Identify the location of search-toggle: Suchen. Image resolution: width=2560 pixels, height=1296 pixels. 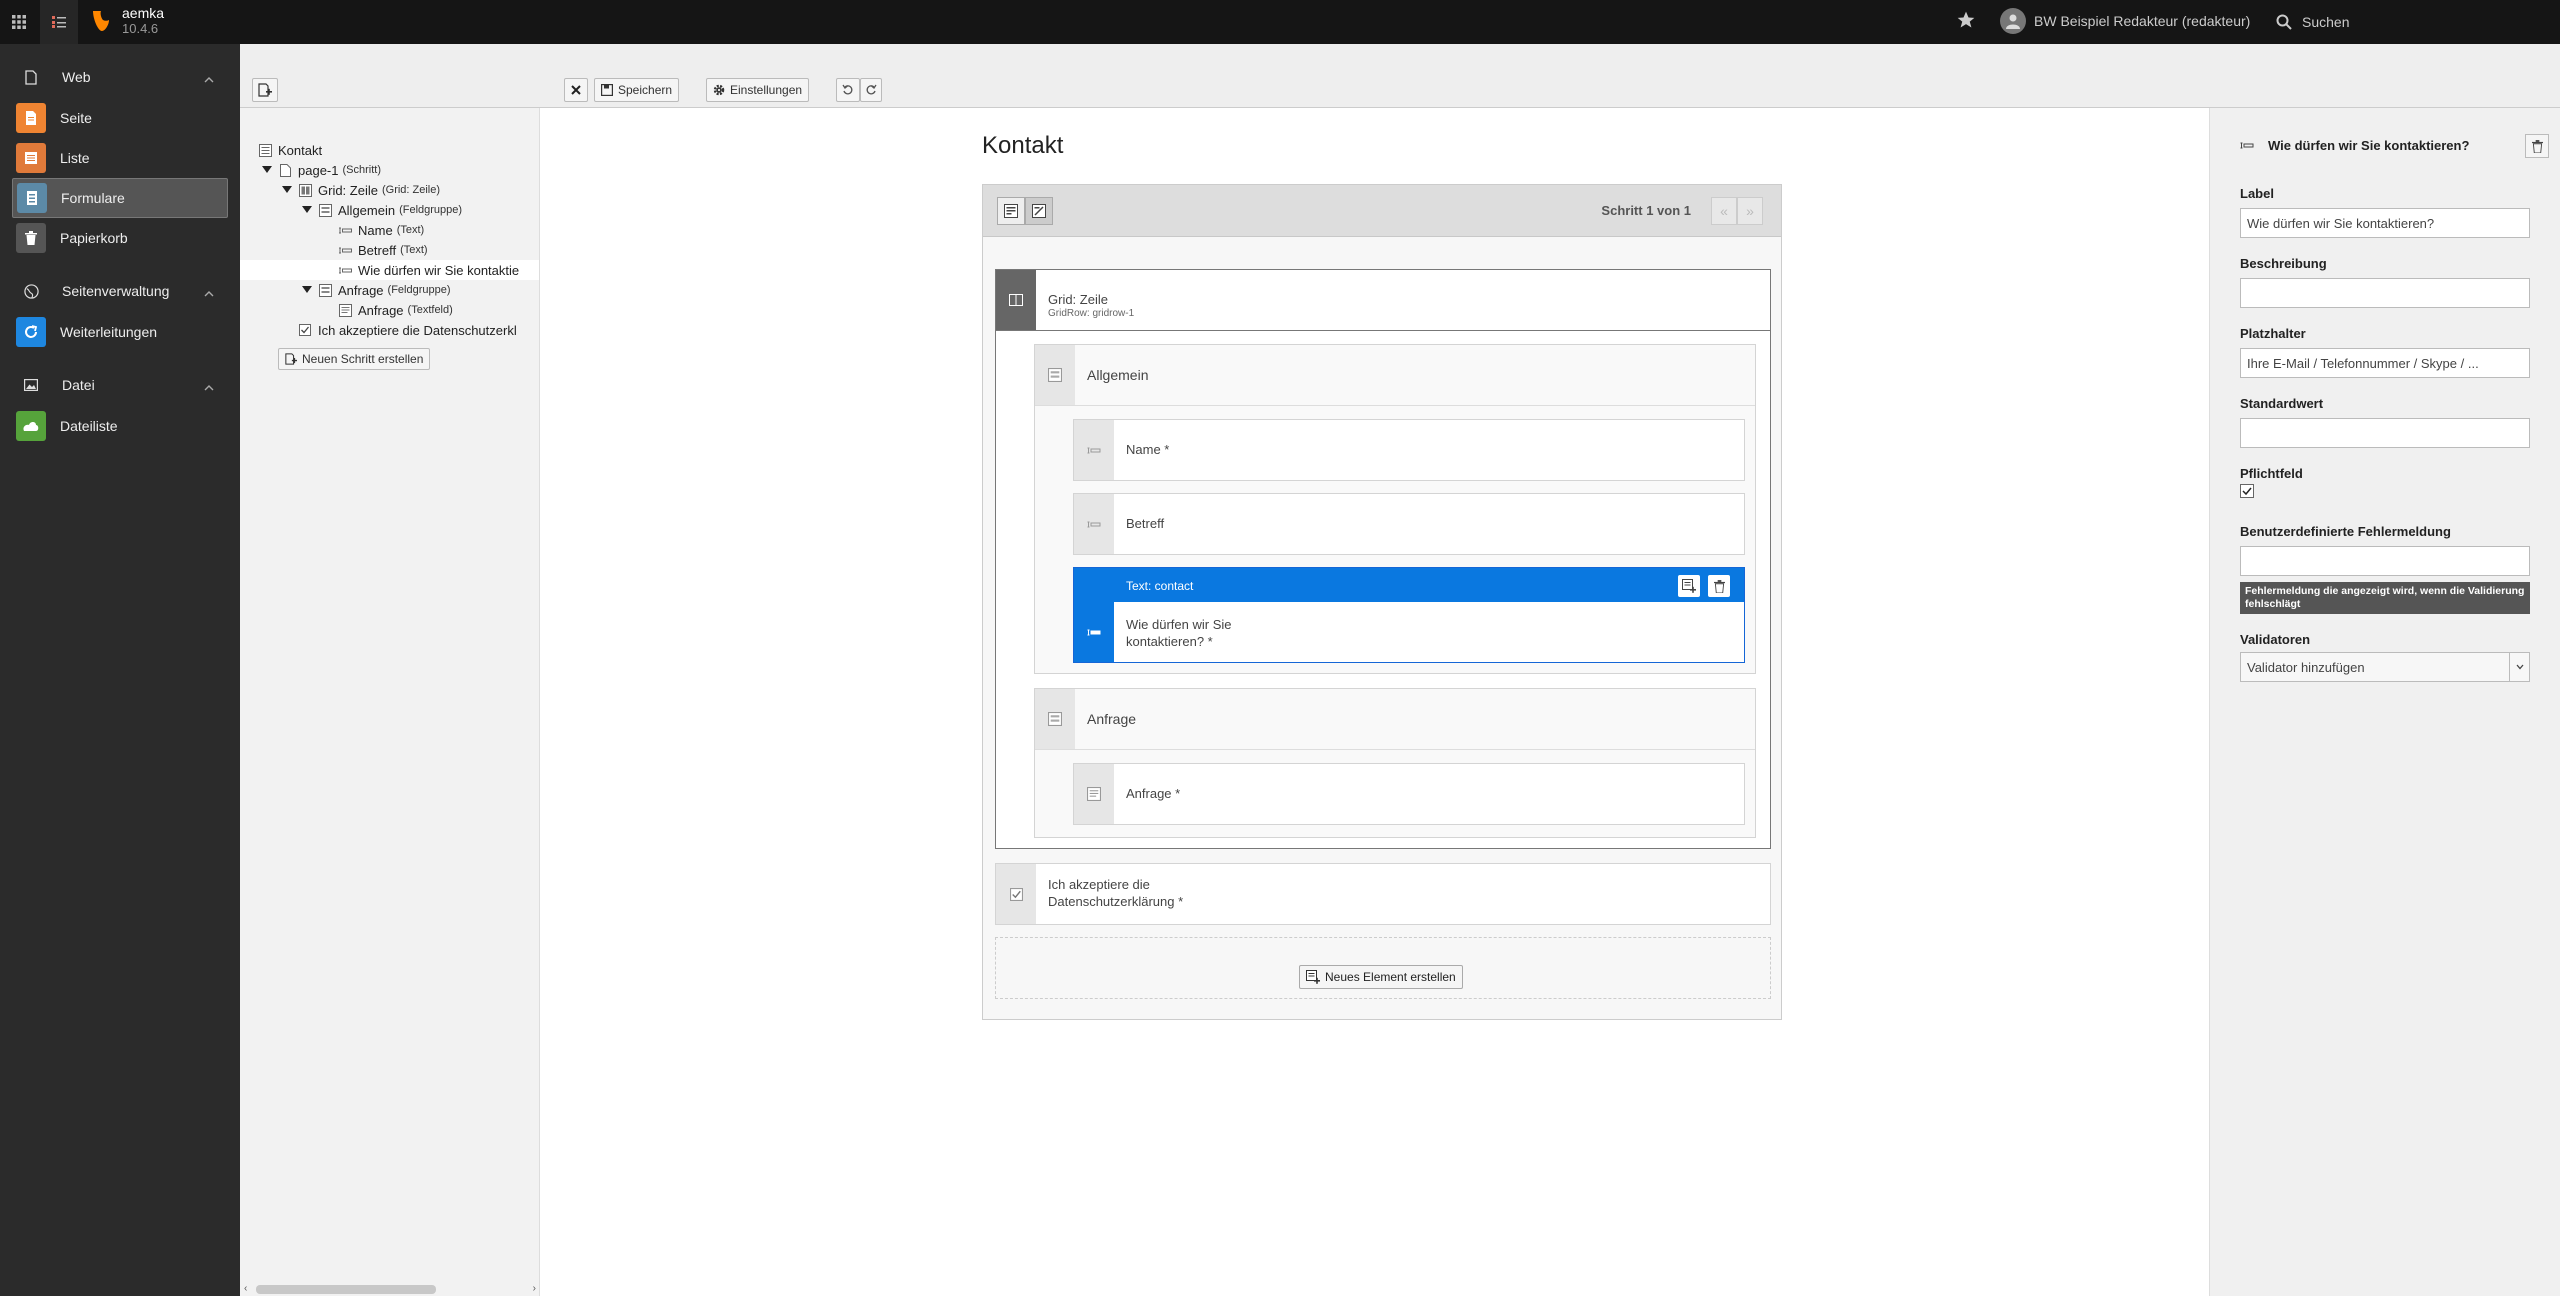
(2415, 22).